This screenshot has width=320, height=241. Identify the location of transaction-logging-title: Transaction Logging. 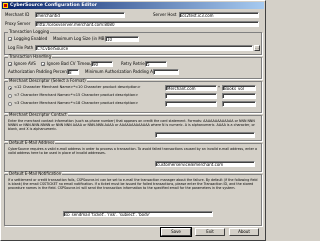
(29, 31).